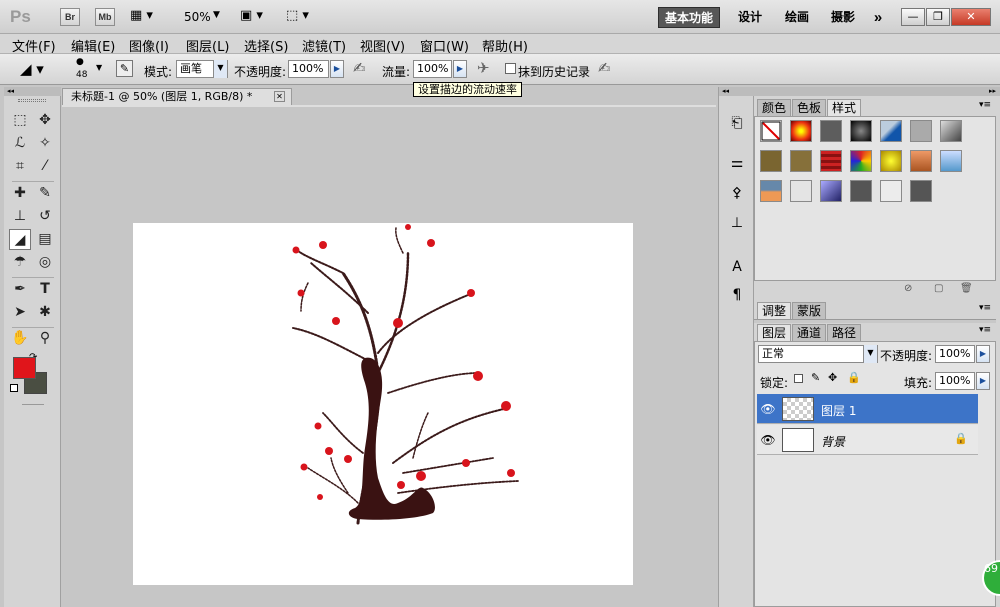  I want to click on restore-button: ❐, so click(938, 17).